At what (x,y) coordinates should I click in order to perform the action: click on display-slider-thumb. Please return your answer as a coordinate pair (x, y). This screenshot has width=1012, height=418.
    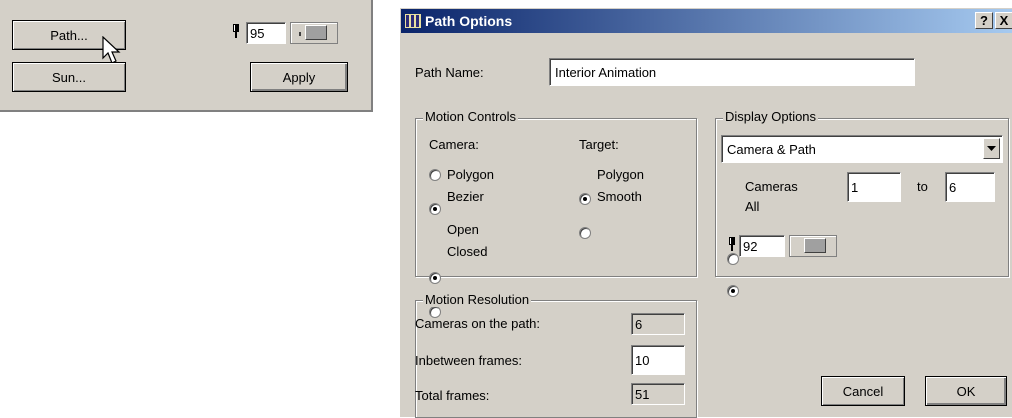
    Looking at the image, I should click on (815, 245).